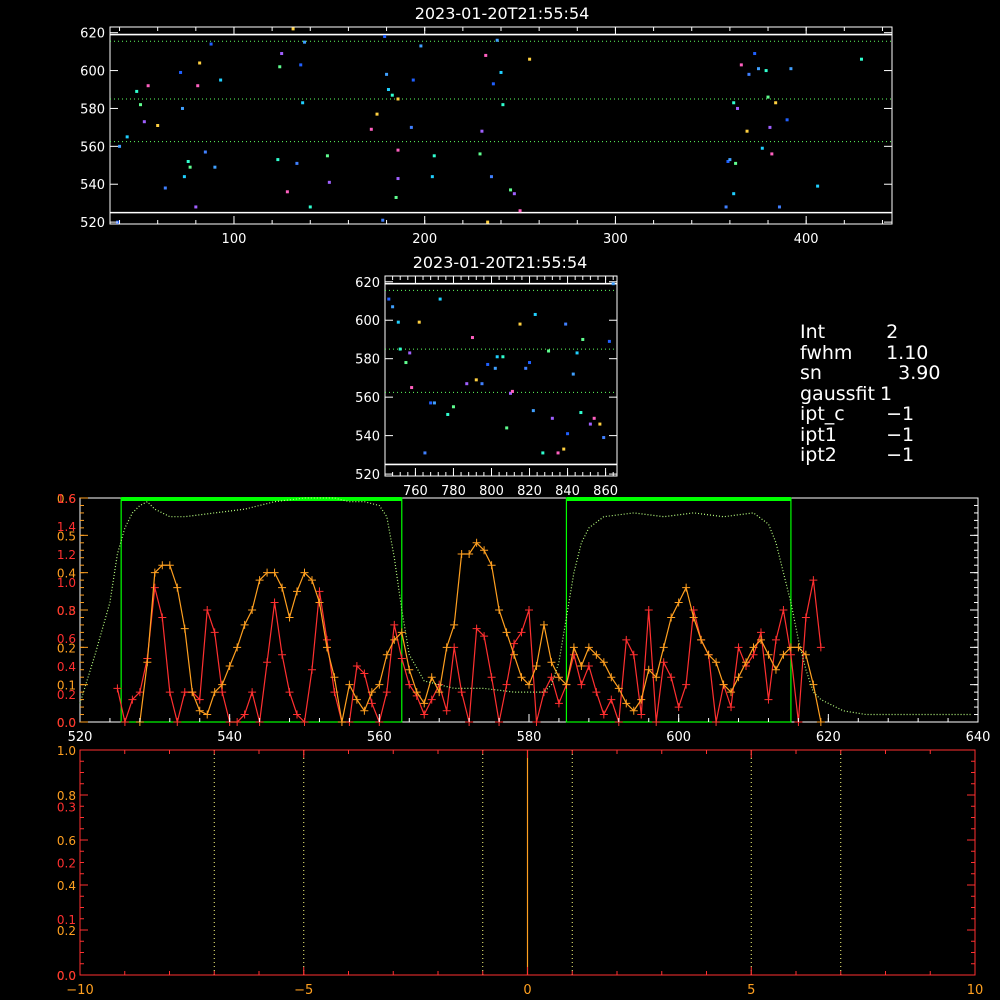 This screenshot has width=1000, height=1000. Describe the element at coordinates (529, 737) in the screenshot. I see `x-tick-label: 580` at that location.